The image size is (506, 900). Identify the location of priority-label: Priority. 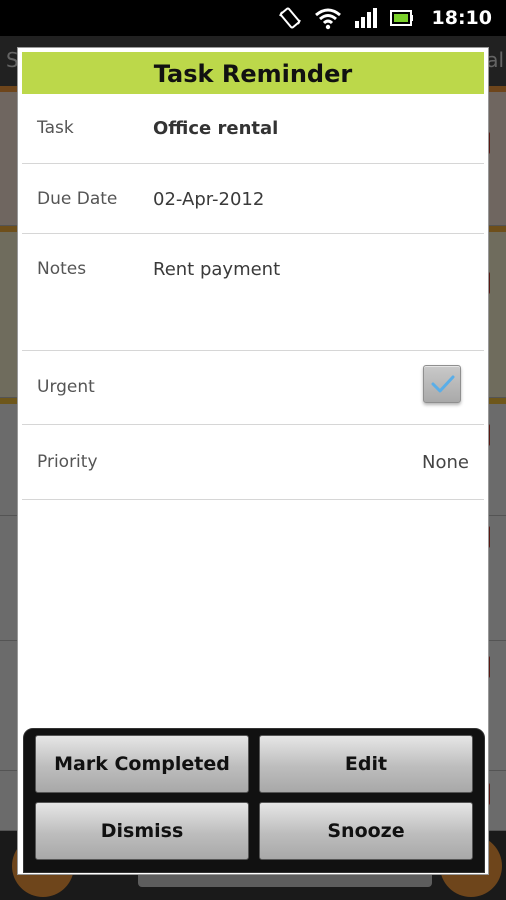
(67, 462).